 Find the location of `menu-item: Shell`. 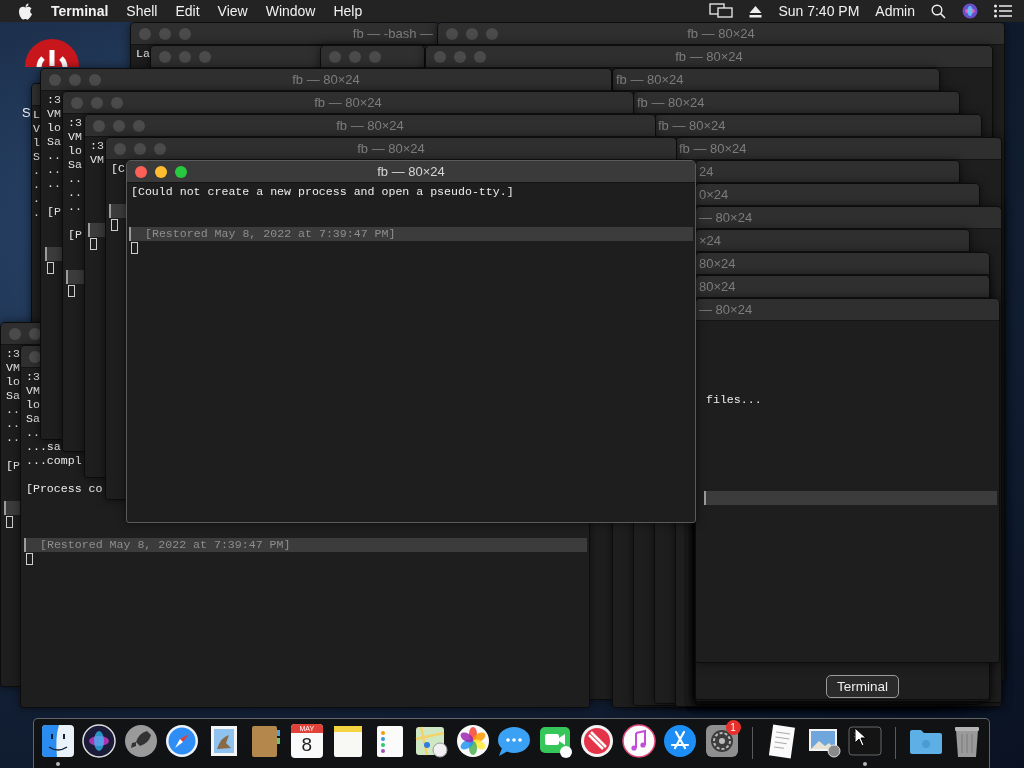

menu-item: Shell is located at coordinates (142, 11).